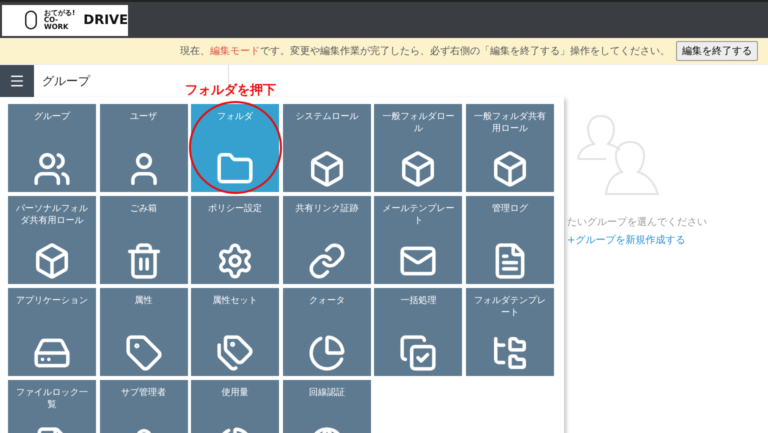  What do you see at coordinates (235, 240) in the screenshot?
I see `menu-tile: ポリシー設定` at bounding box center [235, 240].